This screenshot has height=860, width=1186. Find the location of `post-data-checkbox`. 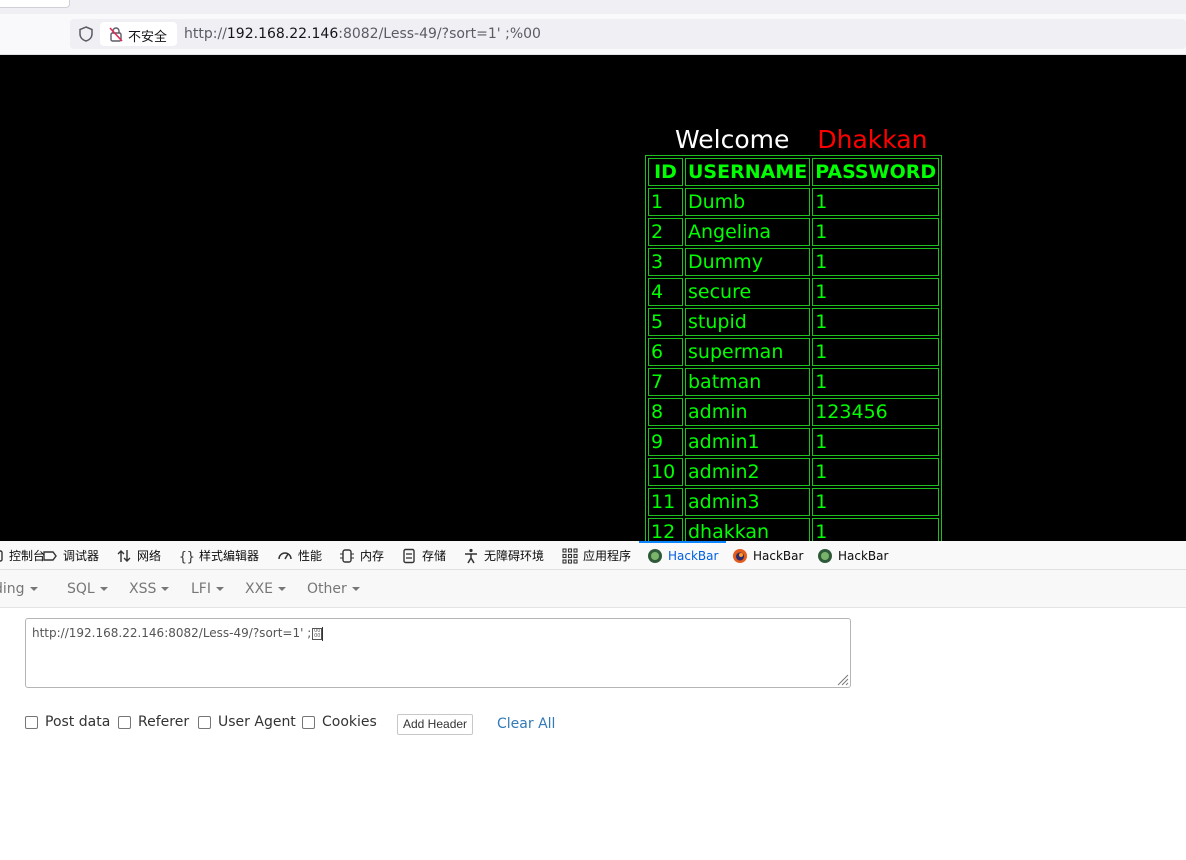

post-data-checkbox is located at coordinates (31, 722).